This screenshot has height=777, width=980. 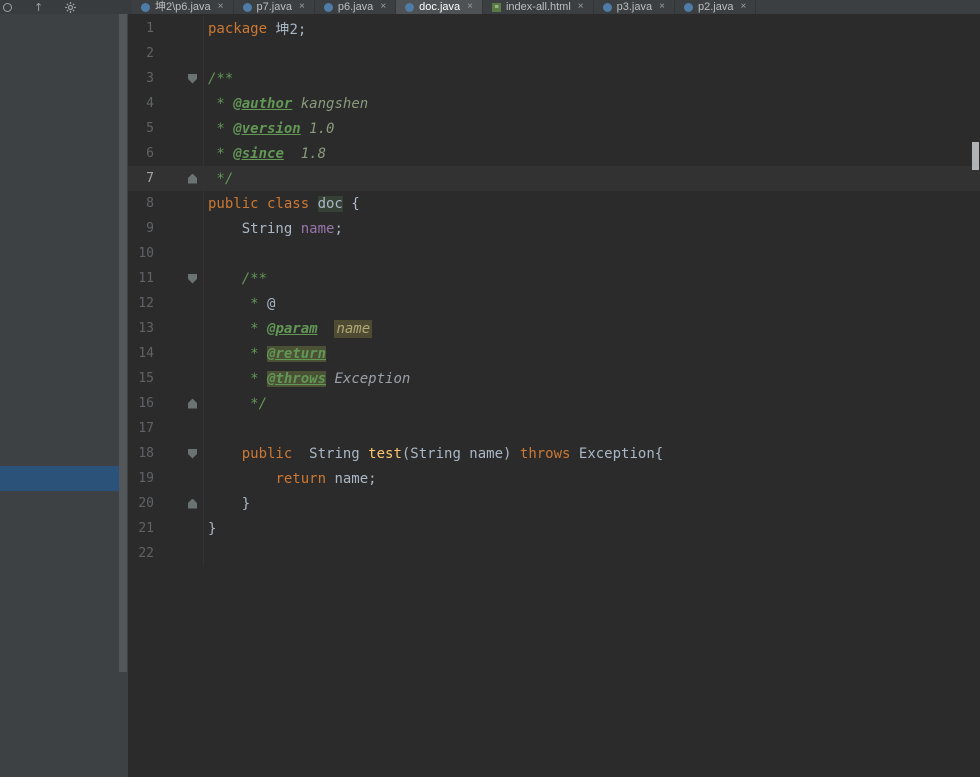 What do you see at coordinates (554, 103) in the screenshot?
I see `code-line-4: 4 * @author kangshen` at bounding box center [554, 103].